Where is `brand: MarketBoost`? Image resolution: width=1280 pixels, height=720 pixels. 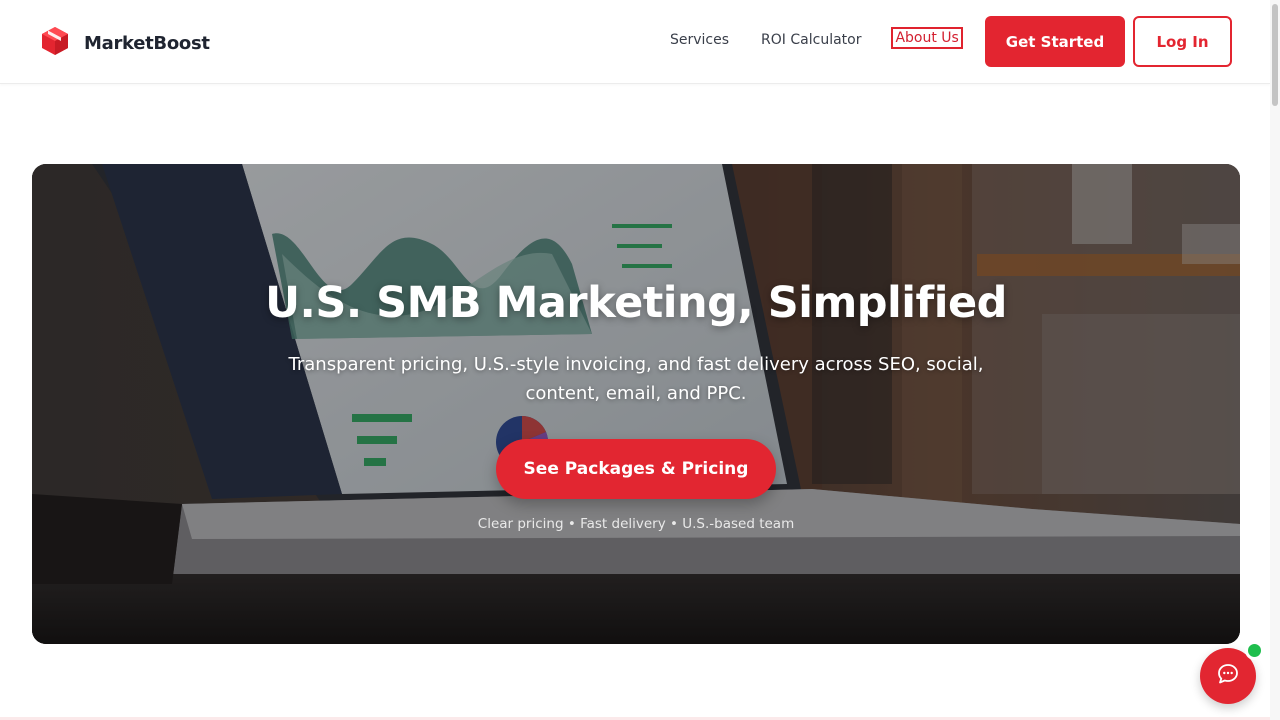
brand: MarketBoost is located at coordinates (125, 43).